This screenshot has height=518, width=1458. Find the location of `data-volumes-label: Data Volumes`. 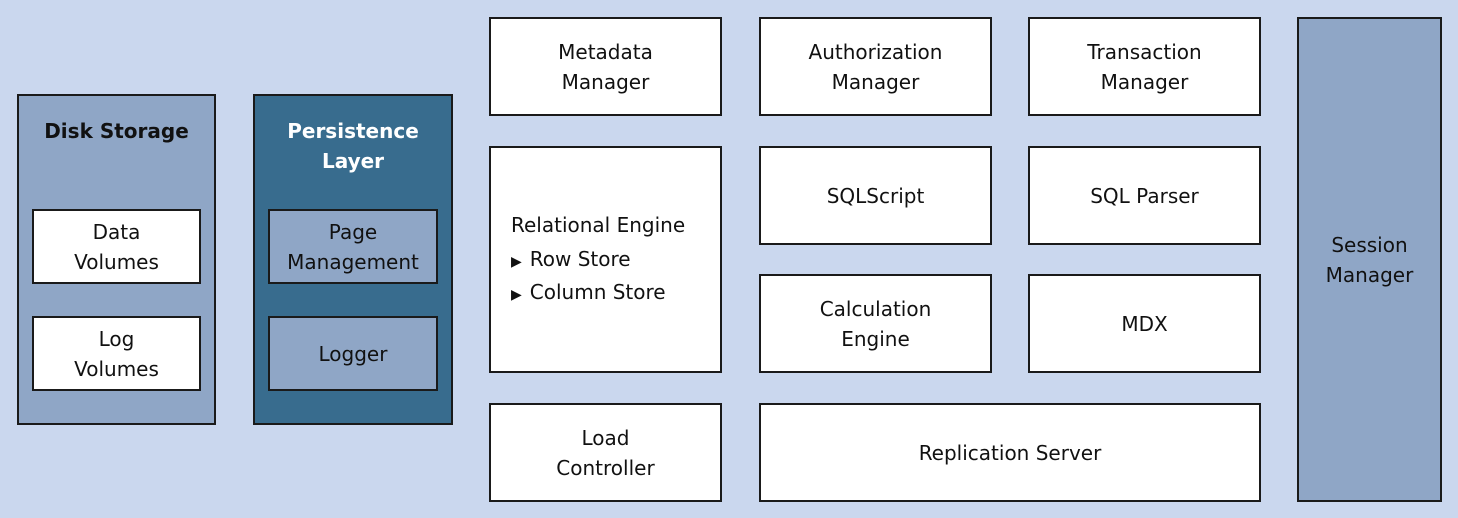

data-volumes-label: Data Volumes is located at coordinates (116, 246).